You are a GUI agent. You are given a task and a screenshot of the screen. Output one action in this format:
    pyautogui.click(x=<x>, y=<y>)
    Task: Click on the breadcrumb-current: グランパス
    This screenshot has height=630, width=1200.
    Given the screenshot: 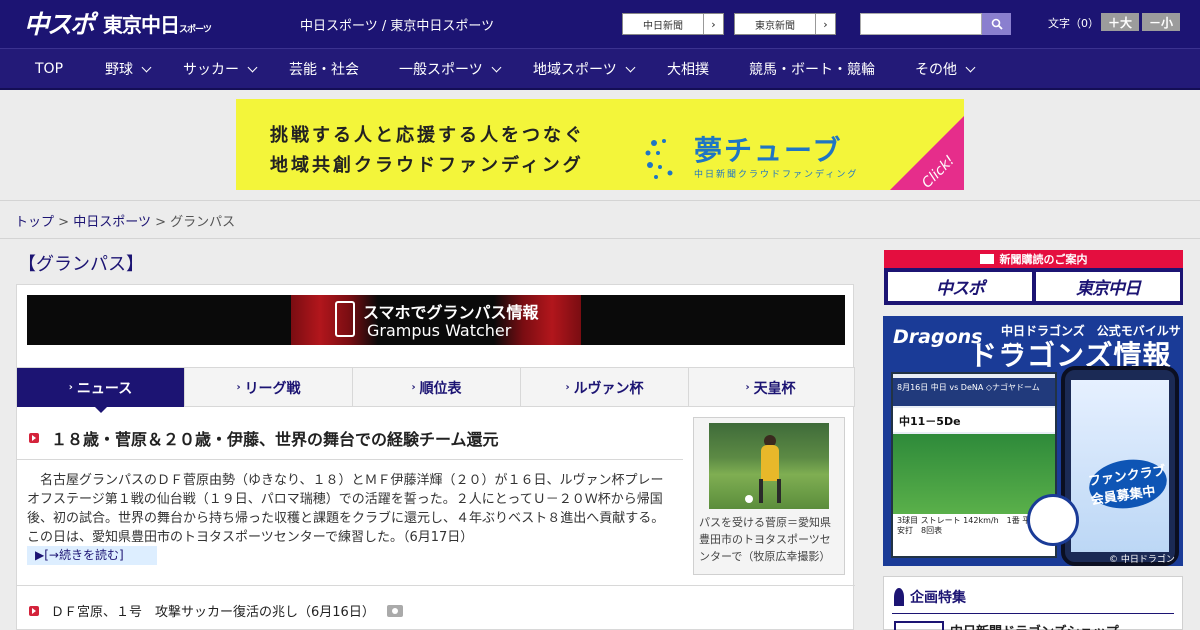 What is the action you would take?
    pyautogui.click(x=203, y=222)
    